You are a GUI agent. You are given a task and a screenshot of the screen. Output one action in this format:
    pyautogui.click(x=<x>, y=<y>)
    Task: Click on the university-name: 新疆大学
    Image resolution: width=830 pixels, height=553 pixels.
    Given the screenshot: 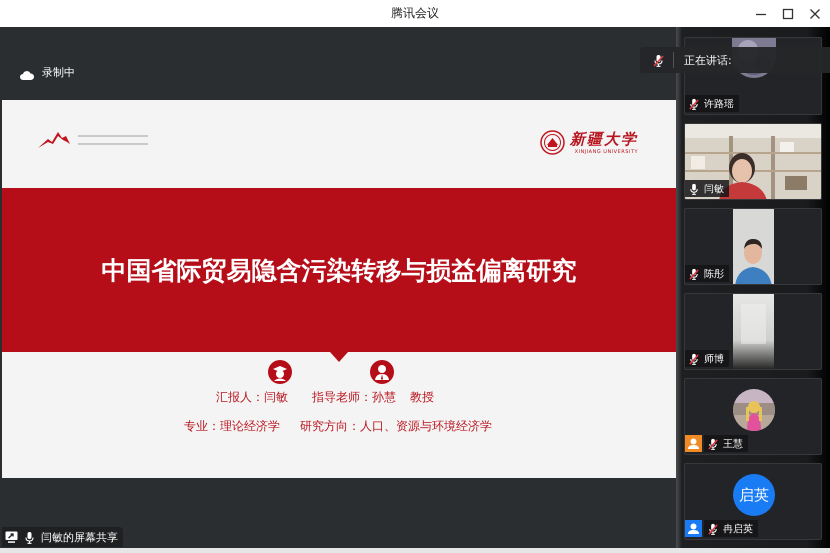 What is the action you would take?
    pyautogui.click(x=604, y=139)
    